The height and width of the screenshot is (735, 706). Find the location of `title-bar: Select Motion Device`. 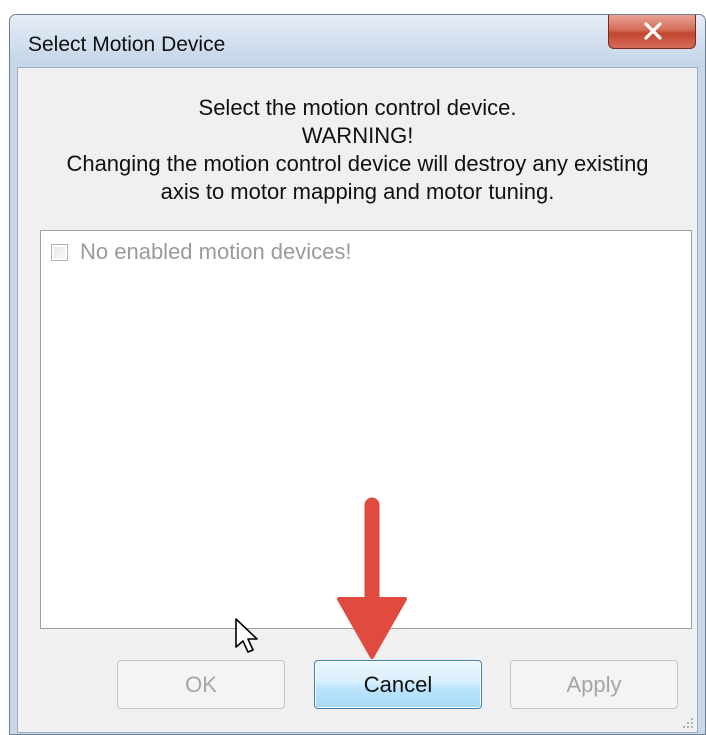

title-bar: Select Motion Device is located at coordinates (357, 41).